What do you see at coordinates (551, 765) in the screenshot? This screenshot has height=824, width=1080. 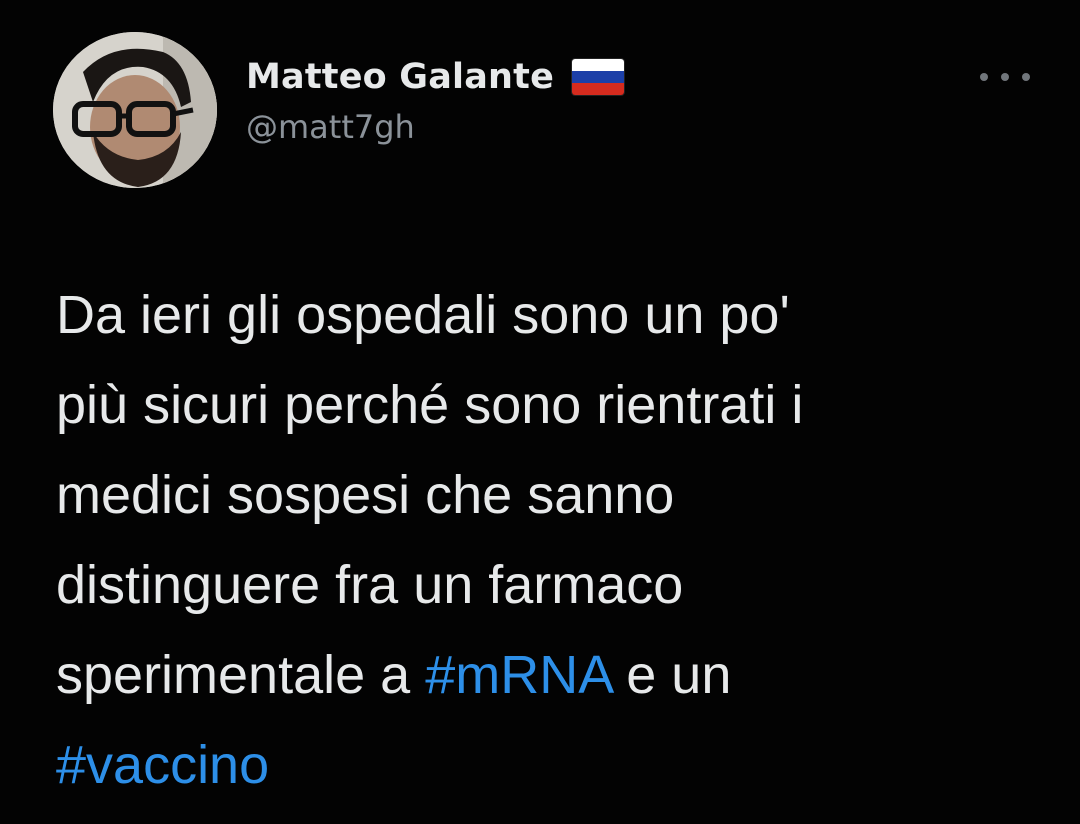 I see `tweet-text-line: #vaccino` at bounding box center [551, 765].